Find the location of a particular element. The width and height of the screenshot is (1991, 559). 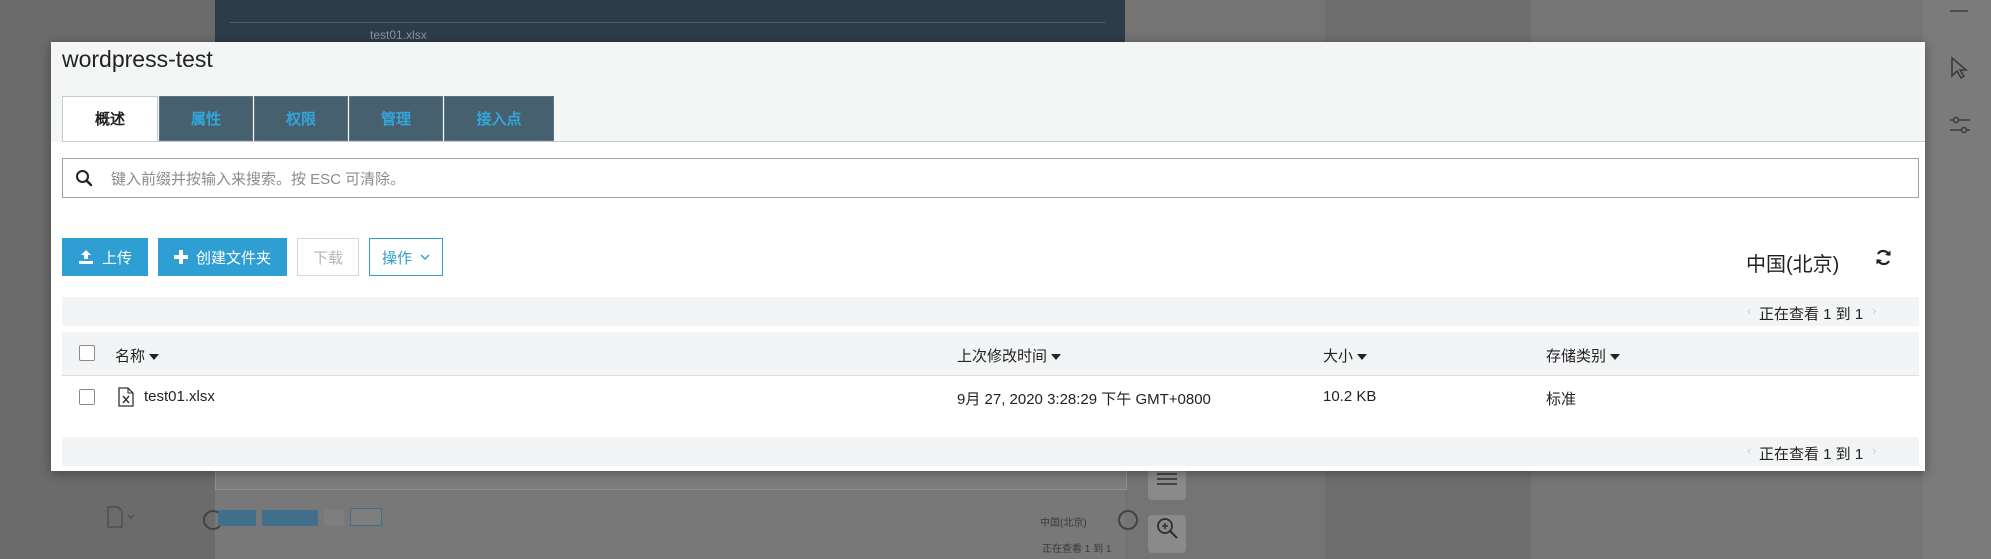

pager-bottom: ‹ 正在查看 1 到 1 › is located at coordinates (990, 451).